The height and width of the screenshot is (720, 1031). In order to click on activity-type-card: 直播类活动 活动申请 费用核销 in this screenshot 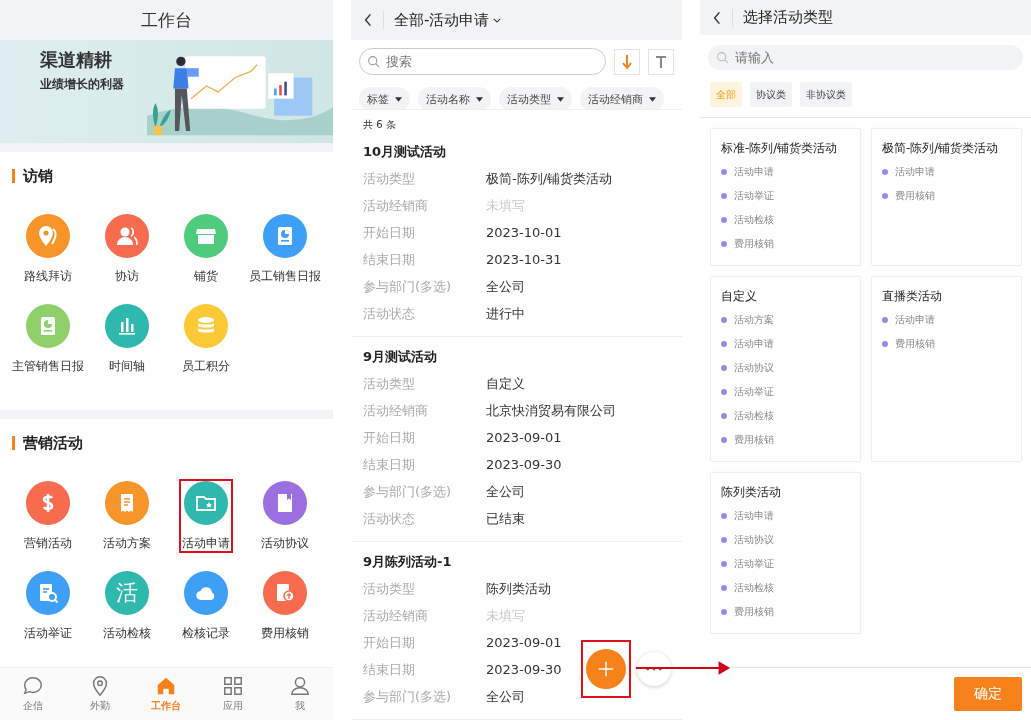, I will do `click(946, 369)`.